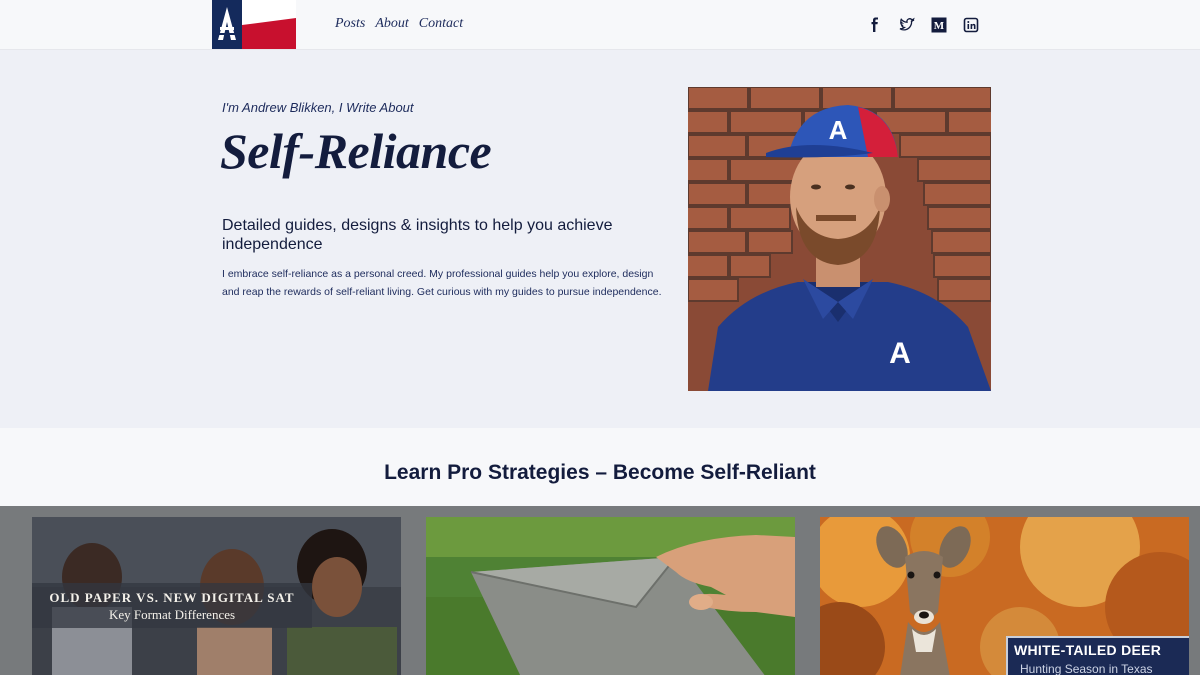 The image size is (1200, 675). I want to click on nav-posts: Posts, so click(350, 24).